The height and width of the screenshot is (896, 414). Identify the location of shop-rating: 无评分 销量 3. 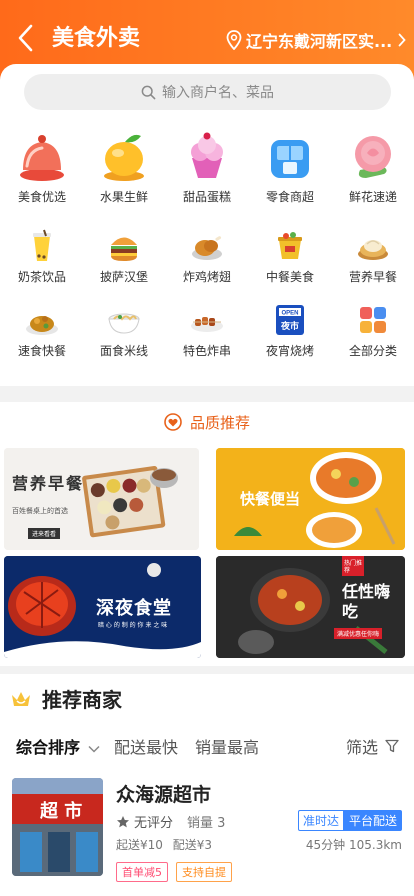
(170, 821).